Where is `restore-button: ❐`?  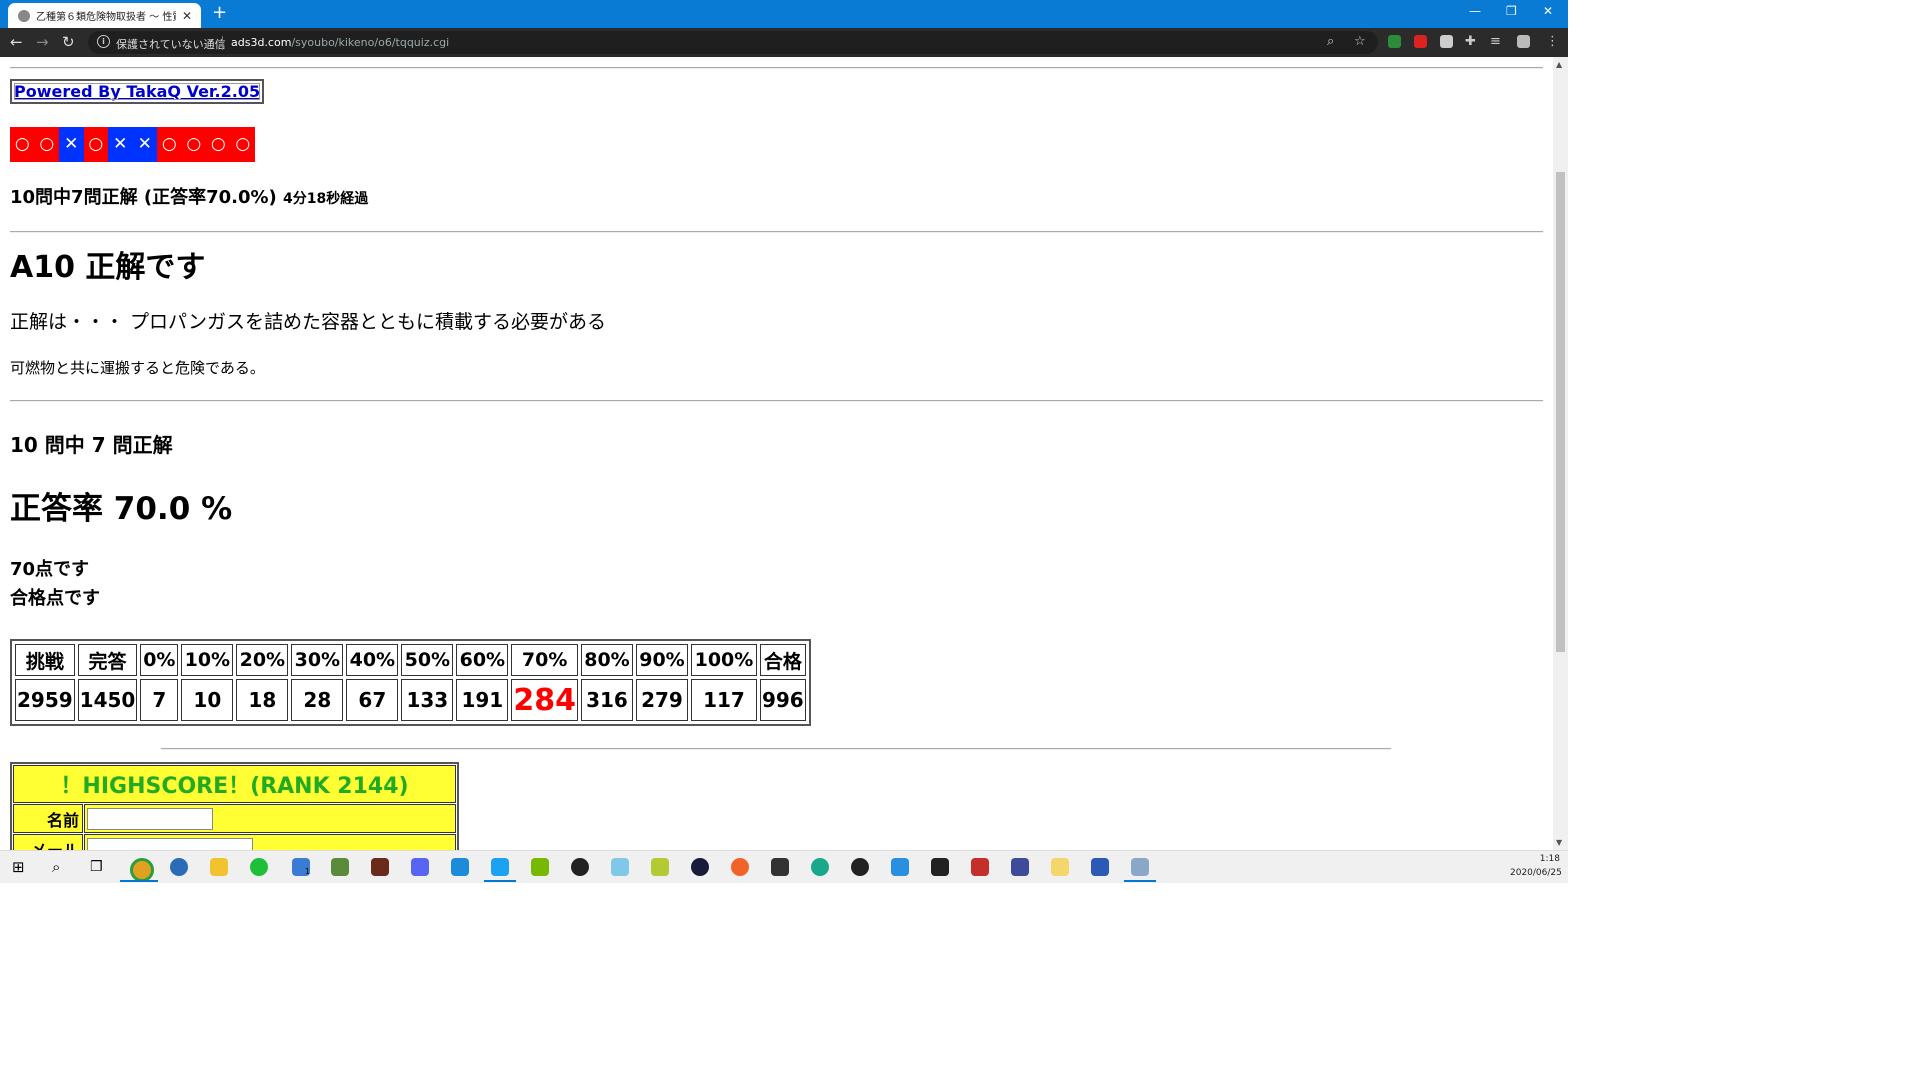 restore-button: ❐ is located at coordinates (1511, 11).